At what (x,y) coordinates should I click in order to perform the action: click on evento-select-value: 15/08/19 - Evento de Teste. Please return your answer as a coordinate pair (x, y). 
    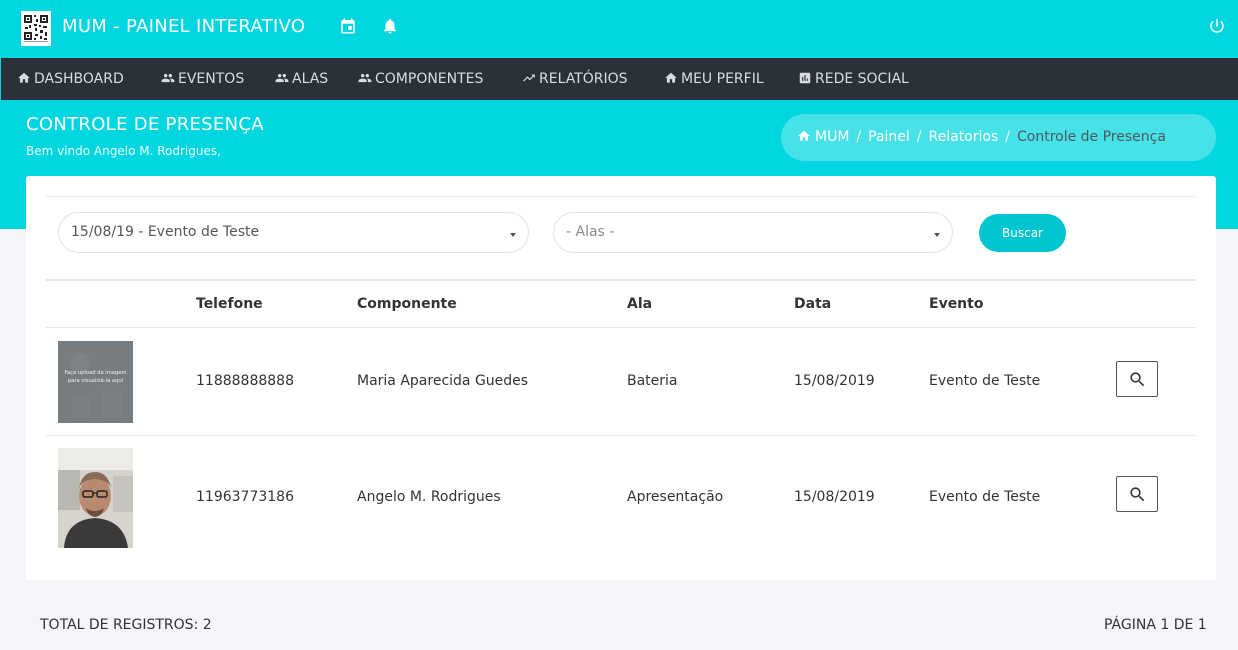
    Looking at the image, I should click on (165, 232).